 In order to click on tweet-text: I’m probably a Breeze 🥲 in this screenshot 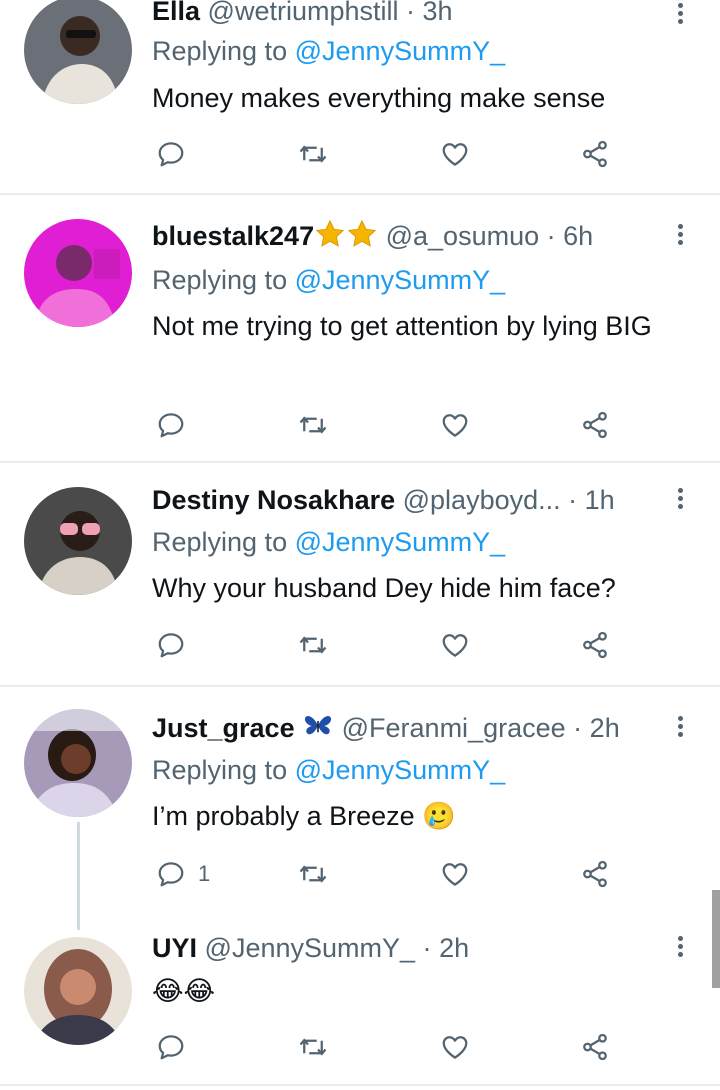, I will do `click(304, 816)`.